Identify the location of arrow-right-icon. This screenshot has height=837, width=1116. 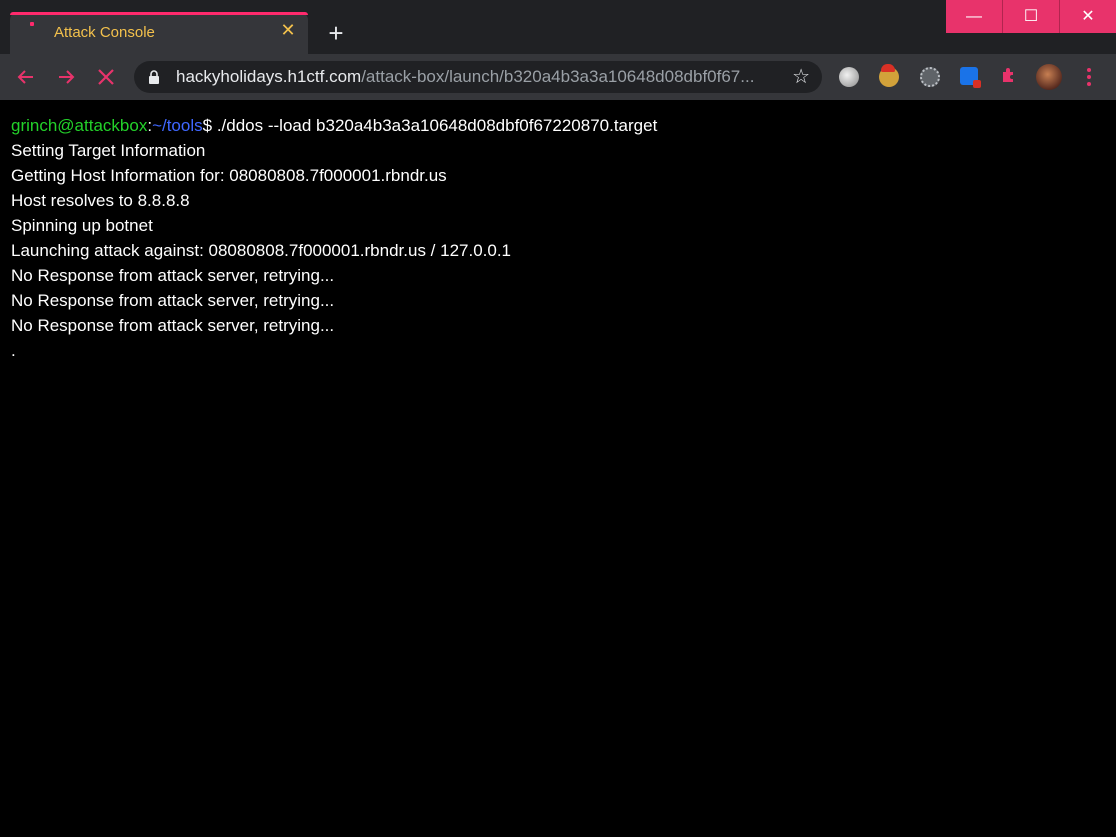
(67, 77).